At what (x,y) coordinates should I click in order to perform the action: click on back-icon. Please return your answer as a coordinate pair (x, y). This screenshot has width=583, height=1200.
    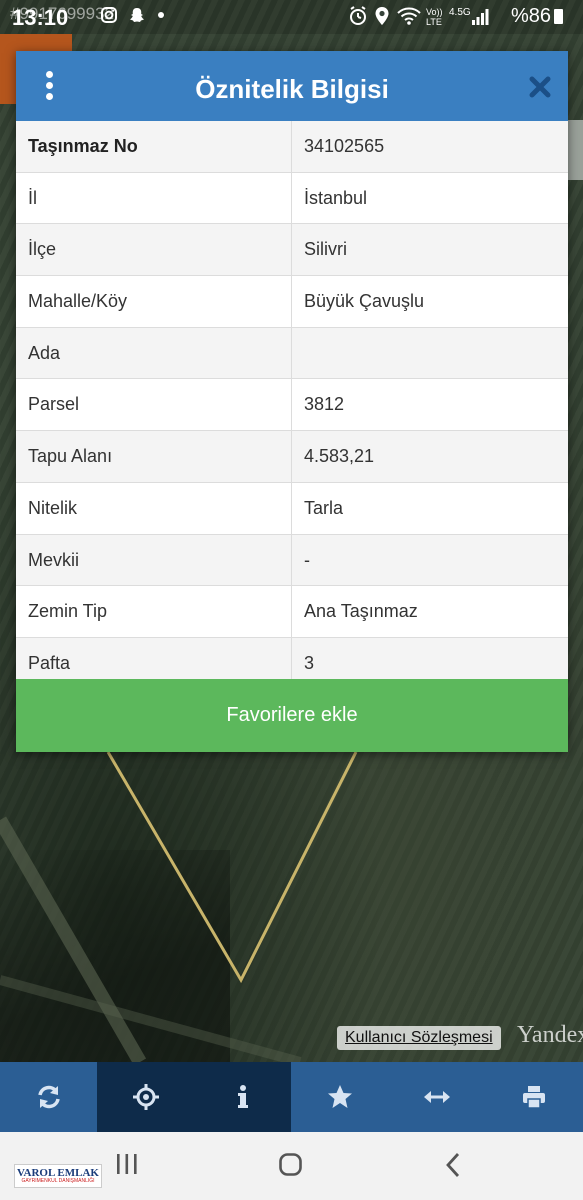
    Looking at the image, I should click on (453, 1165).